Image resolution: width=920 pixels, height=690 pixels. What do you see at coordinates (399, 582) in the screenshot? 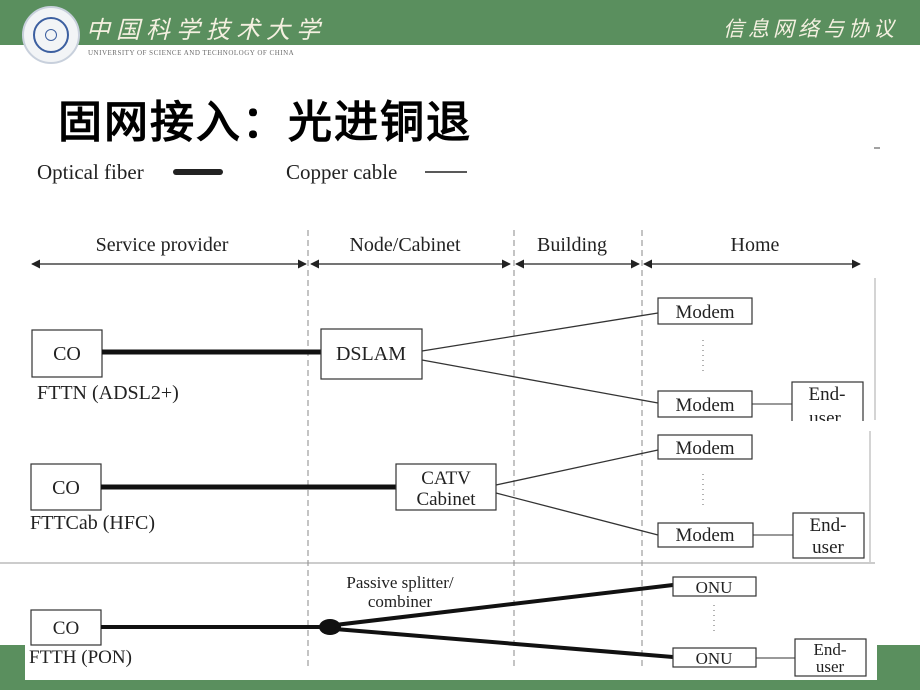
I see `splitter-label: Passive splitter/` at bounding box center [399, 582].